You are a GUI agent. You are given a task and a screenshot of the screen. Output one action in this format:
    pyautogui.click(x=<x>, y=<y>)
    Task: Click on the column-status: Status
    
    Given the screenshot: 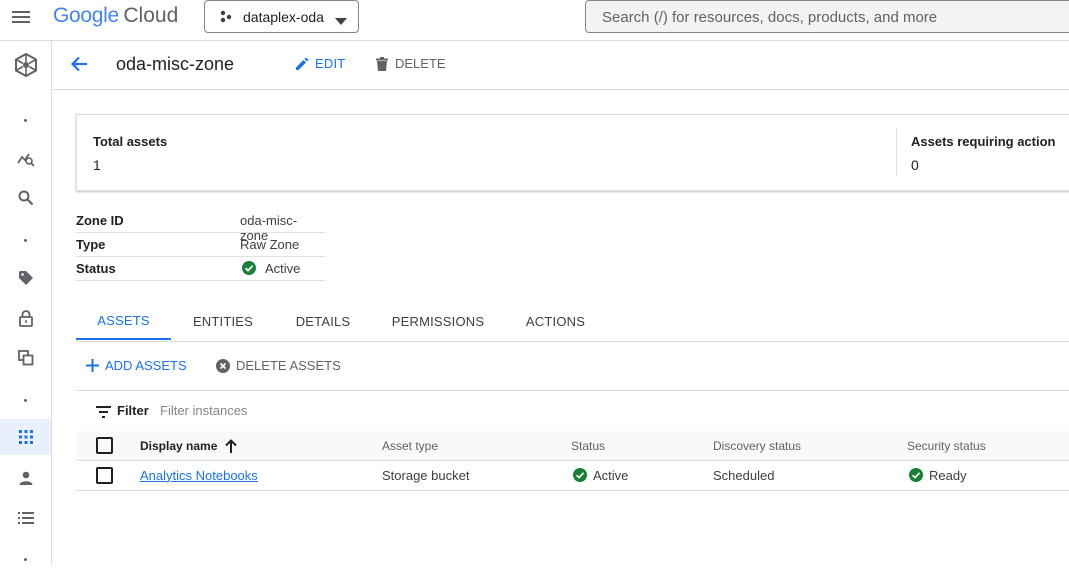 What is the action you would take?
    pyautogui.click(x=588, y=445)
    